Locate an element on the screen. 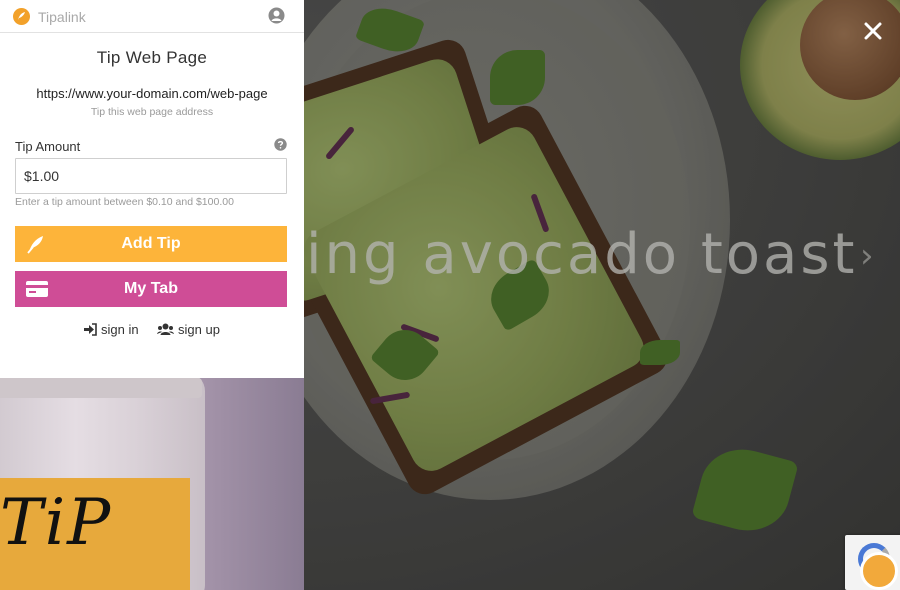  question-circle-icon is located at coordinates (280, 144).